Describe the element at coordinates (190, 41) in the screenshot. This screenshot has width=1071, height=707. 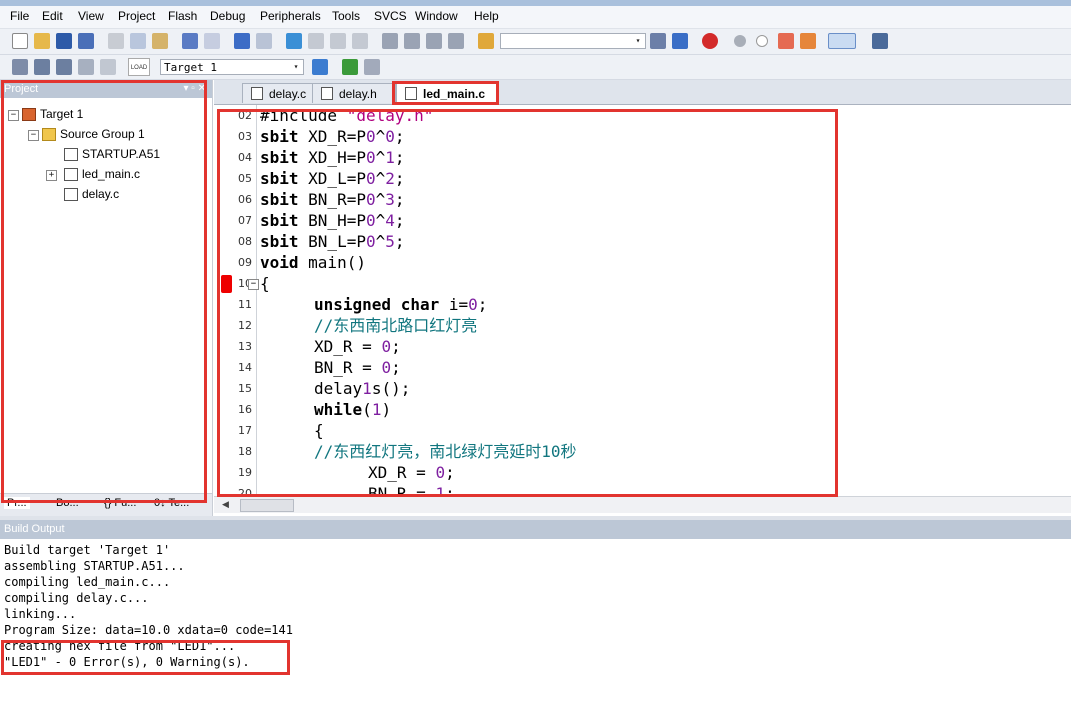
I see `undo-icon` at that location.